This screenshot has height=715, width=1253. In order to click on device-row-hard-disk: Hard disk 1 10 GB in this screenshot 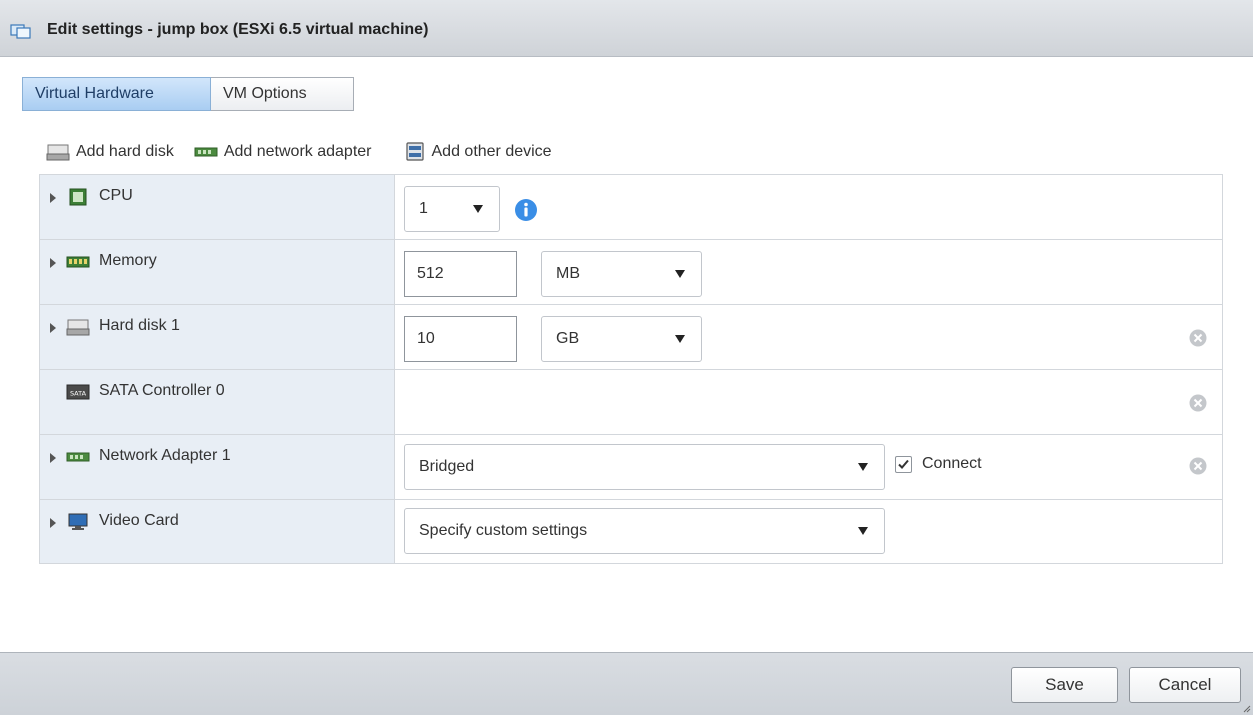, I will do `click(631, 337)`.